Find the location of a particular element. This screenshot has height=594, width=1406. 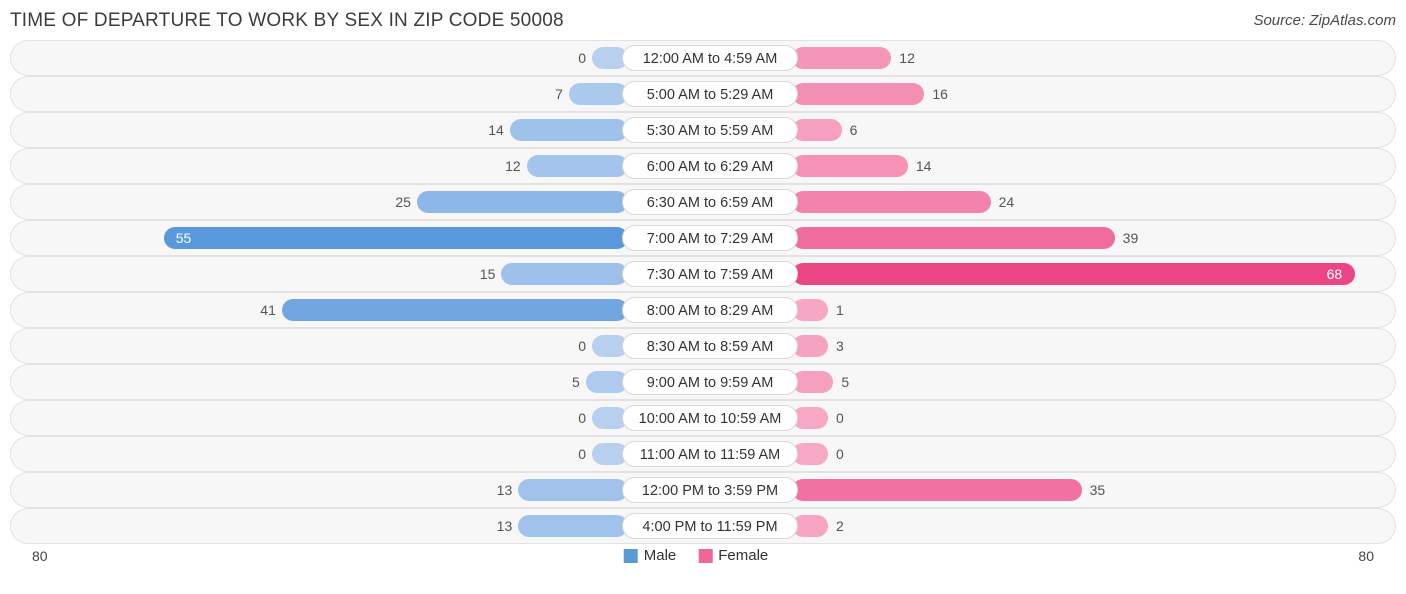

chart-row: 14 6 5:30 AM to 5:59 AM is located at coordinates (703, 130).